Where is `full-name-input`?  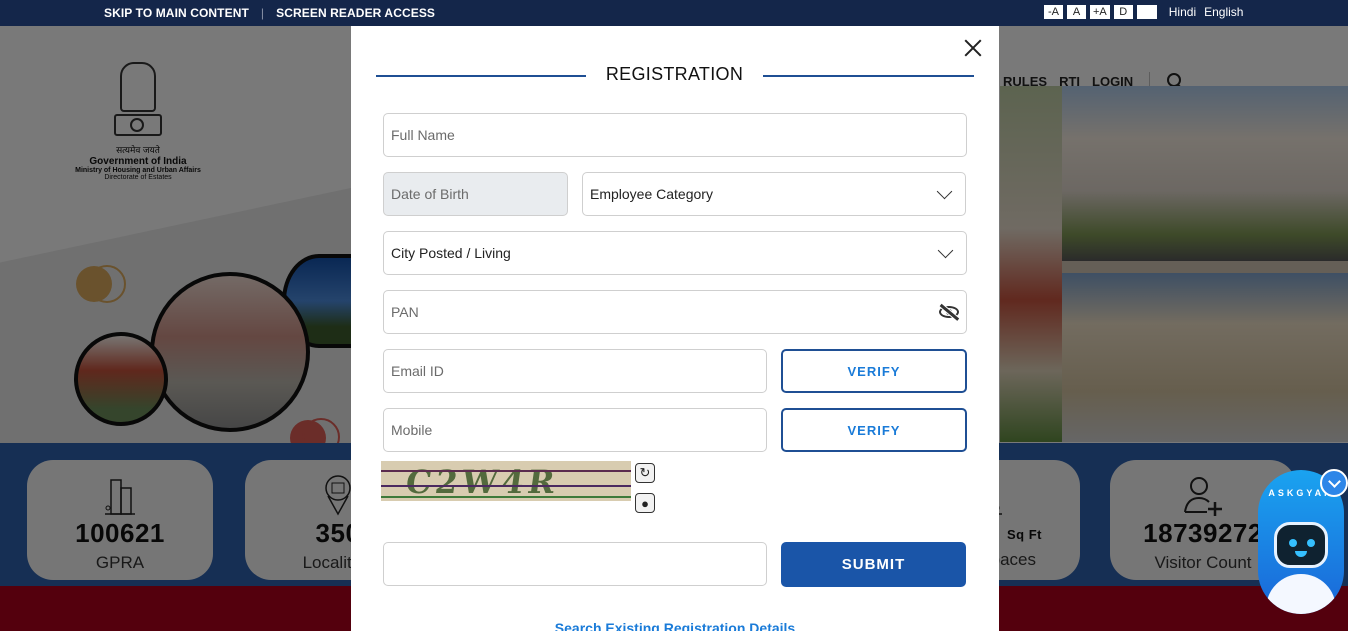 full-name-input is located at coordinates (675, 135).